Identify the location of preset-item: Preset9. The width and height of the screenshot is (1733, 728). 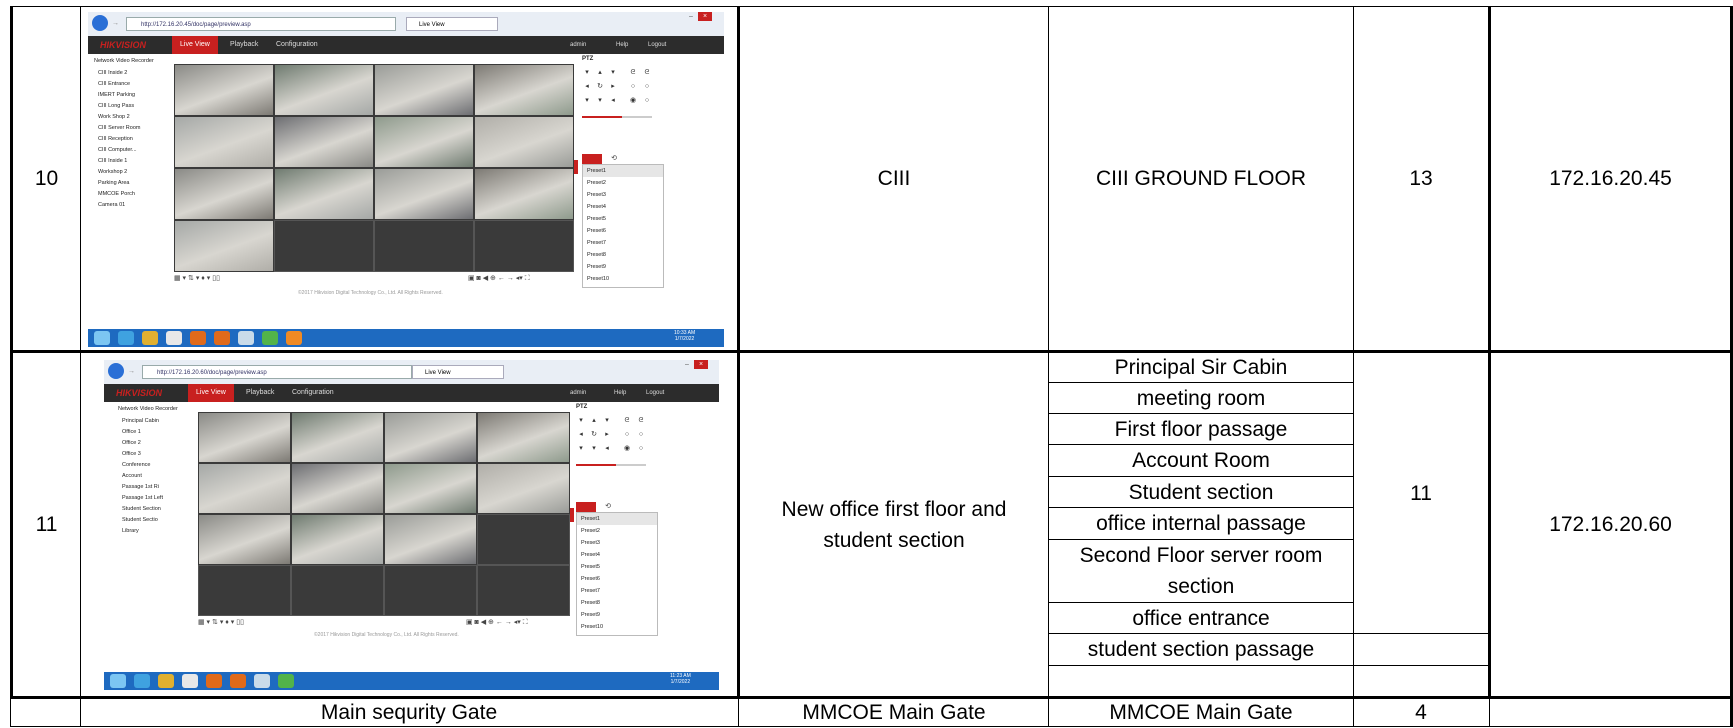
(623, 267).